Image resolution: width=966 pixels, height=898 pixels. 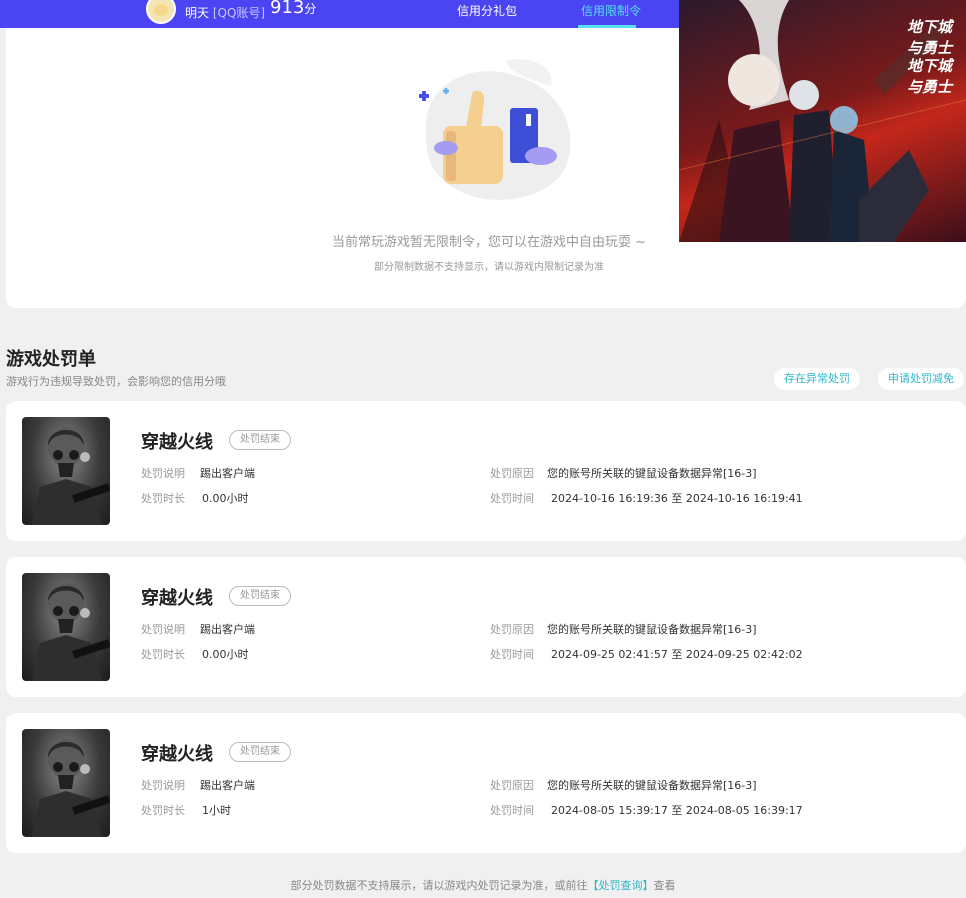 I want to click on credit-score: 913分, so click(x=293, y=9).